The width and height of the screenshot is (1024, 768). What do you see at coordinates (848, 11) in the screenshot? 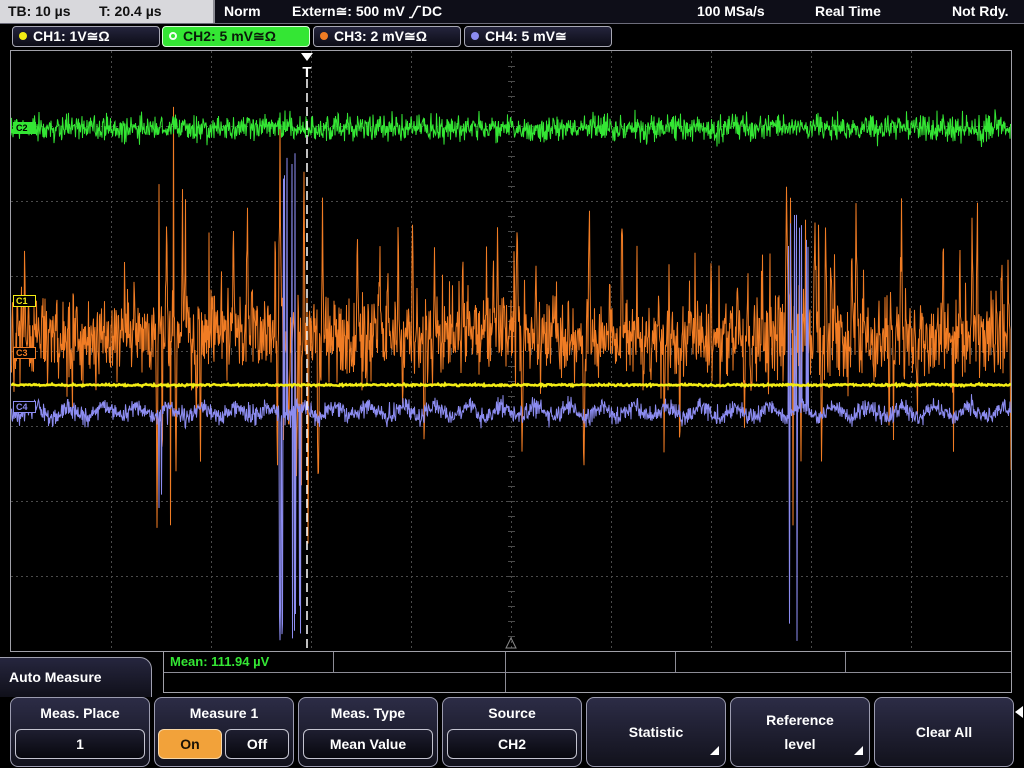
I see `acquisition-mode: Real Time` at bounding box center [848, 11].